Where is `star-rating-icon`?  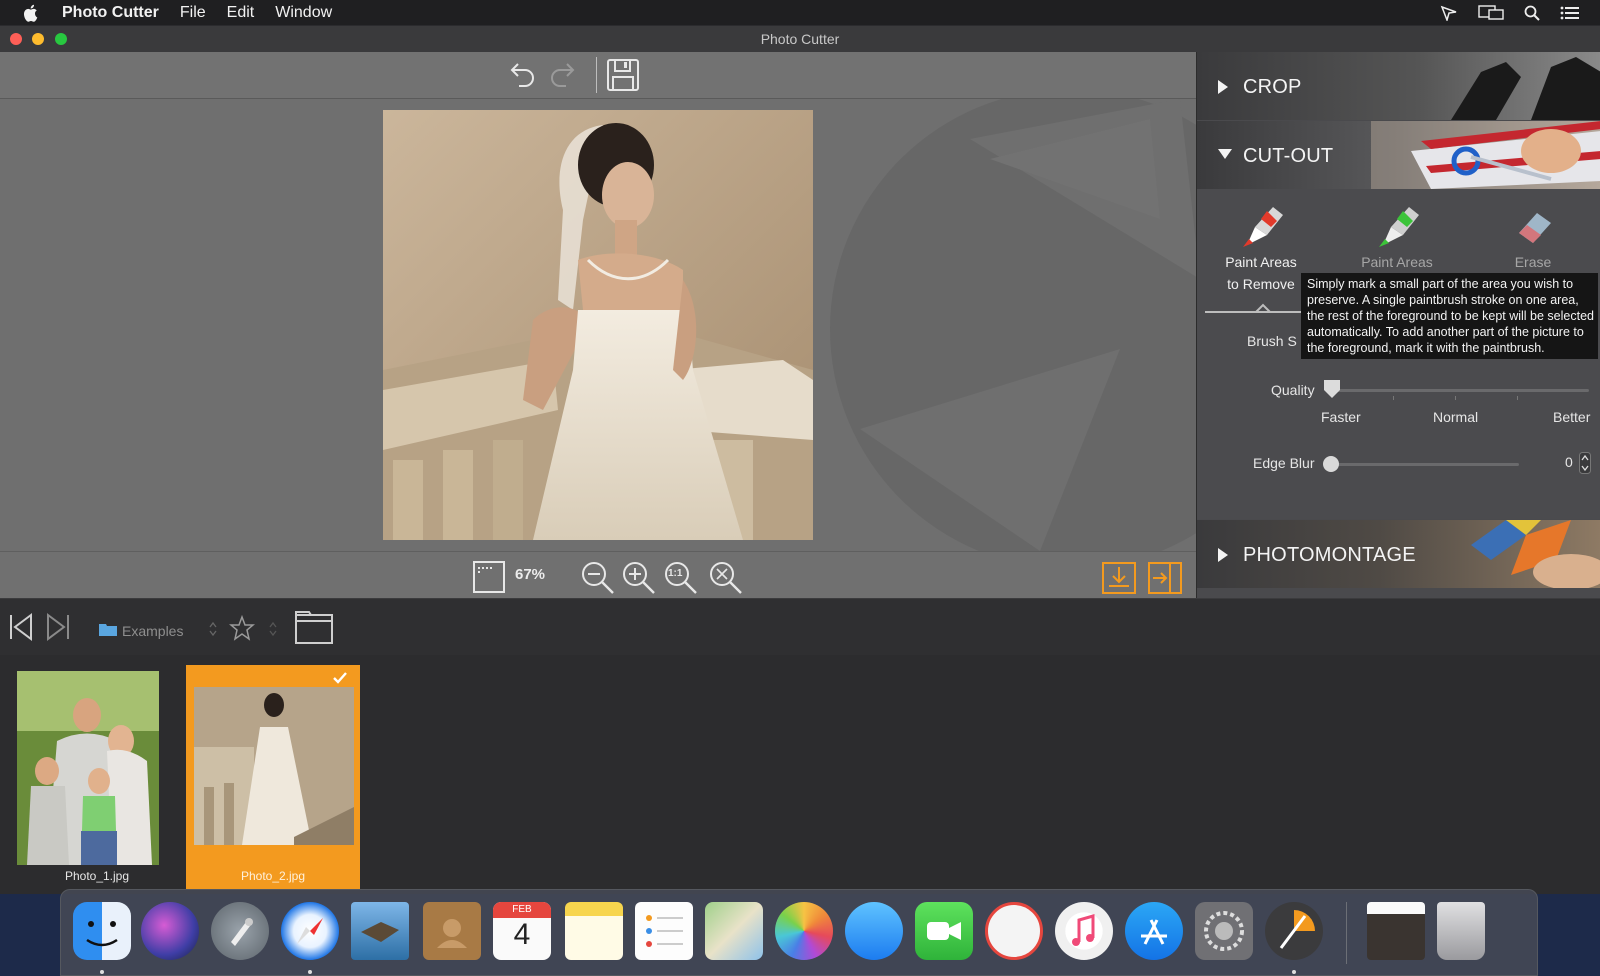 star-rating-icon is located at coordinates (242, 628).